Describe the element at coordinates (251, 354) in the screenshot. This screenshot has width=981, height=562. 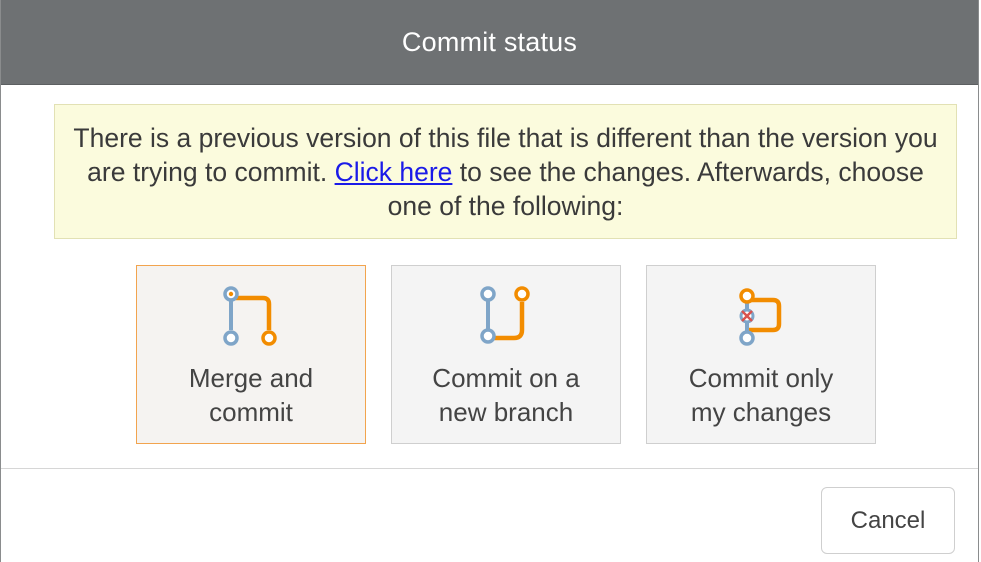
I see `merge-and-commit-button: Merge and commit` at that location.